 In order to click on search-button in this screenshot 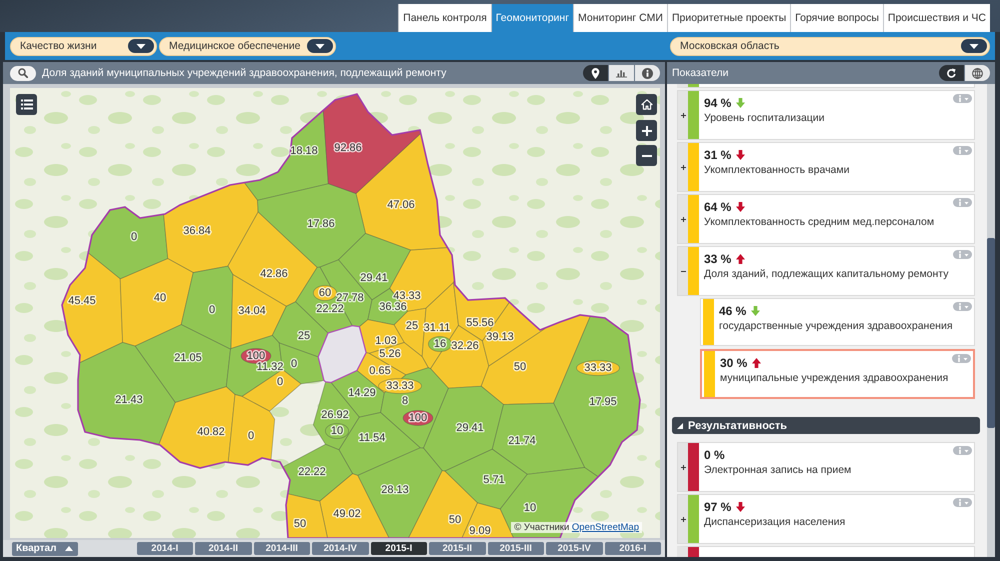, I will do `click(23, 73)`.